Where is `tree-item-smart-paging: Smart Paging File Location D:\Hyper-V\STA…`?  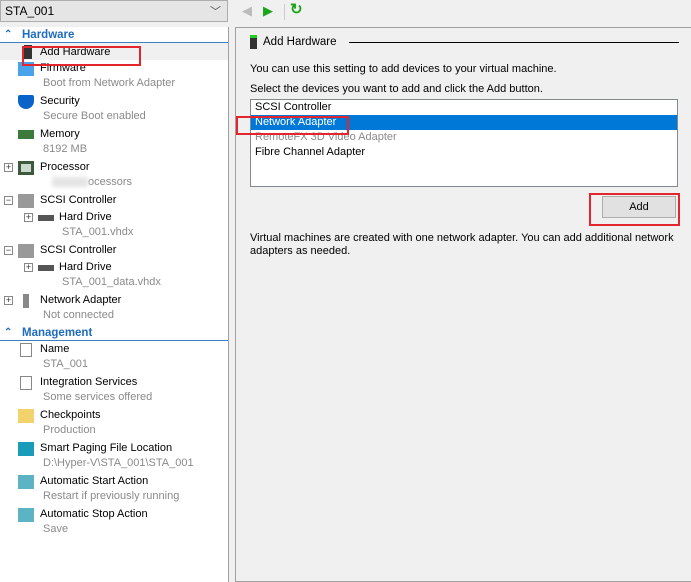
tree-item-smart-paging: Smart Paging File Location D:\Hyper-V\STA… is located at coordinates (114, 456).